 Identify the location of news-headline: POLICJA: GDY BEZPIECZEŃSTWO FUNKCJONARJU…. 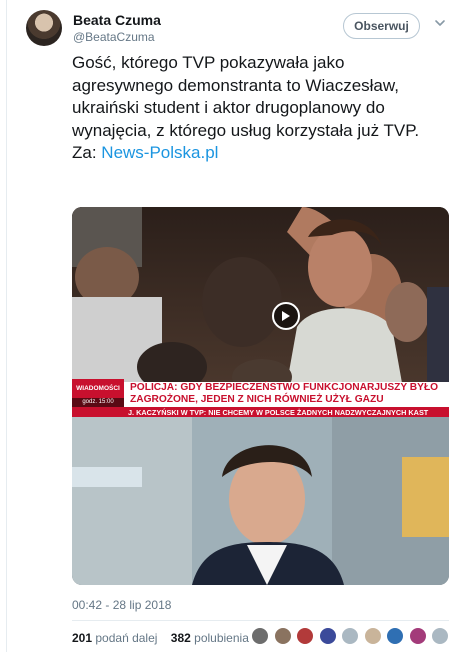
(286, 394).